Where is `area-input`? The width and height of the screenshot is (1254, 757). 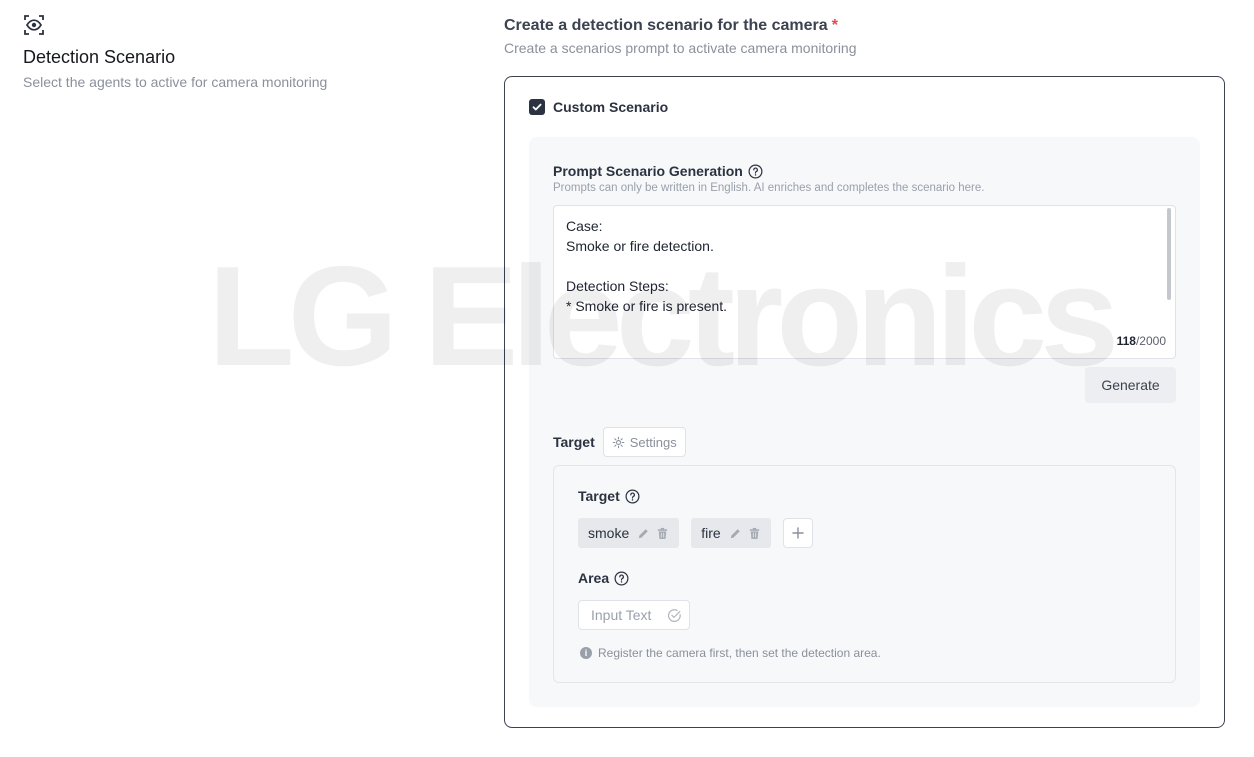 area-input is located at coordinates (627, 615).